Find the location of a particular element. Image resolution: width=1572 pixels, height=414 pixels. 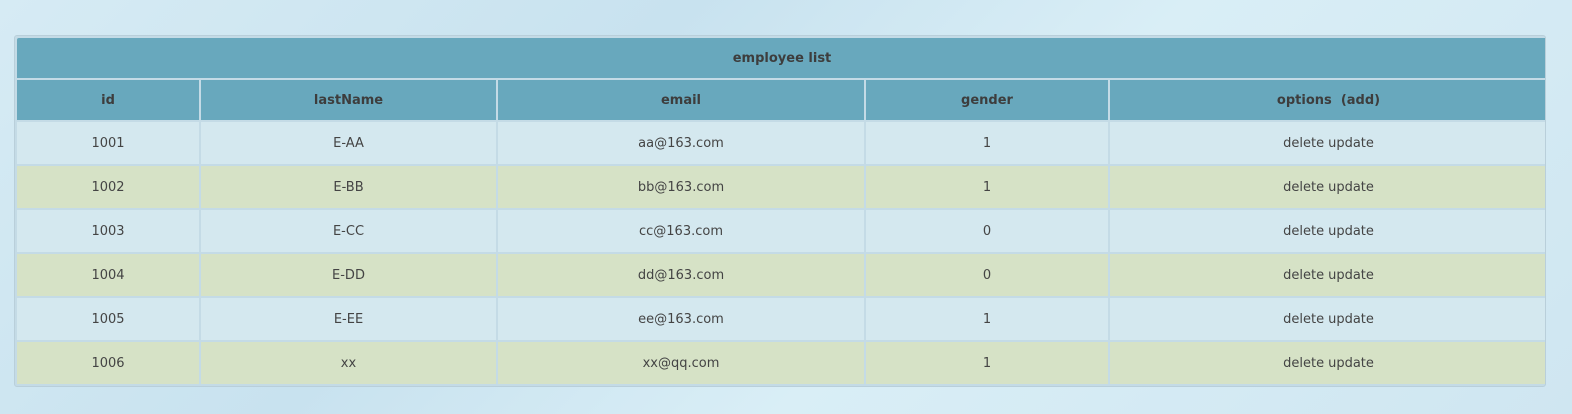

table-caption: employee list is located at coordinates (781, 58).